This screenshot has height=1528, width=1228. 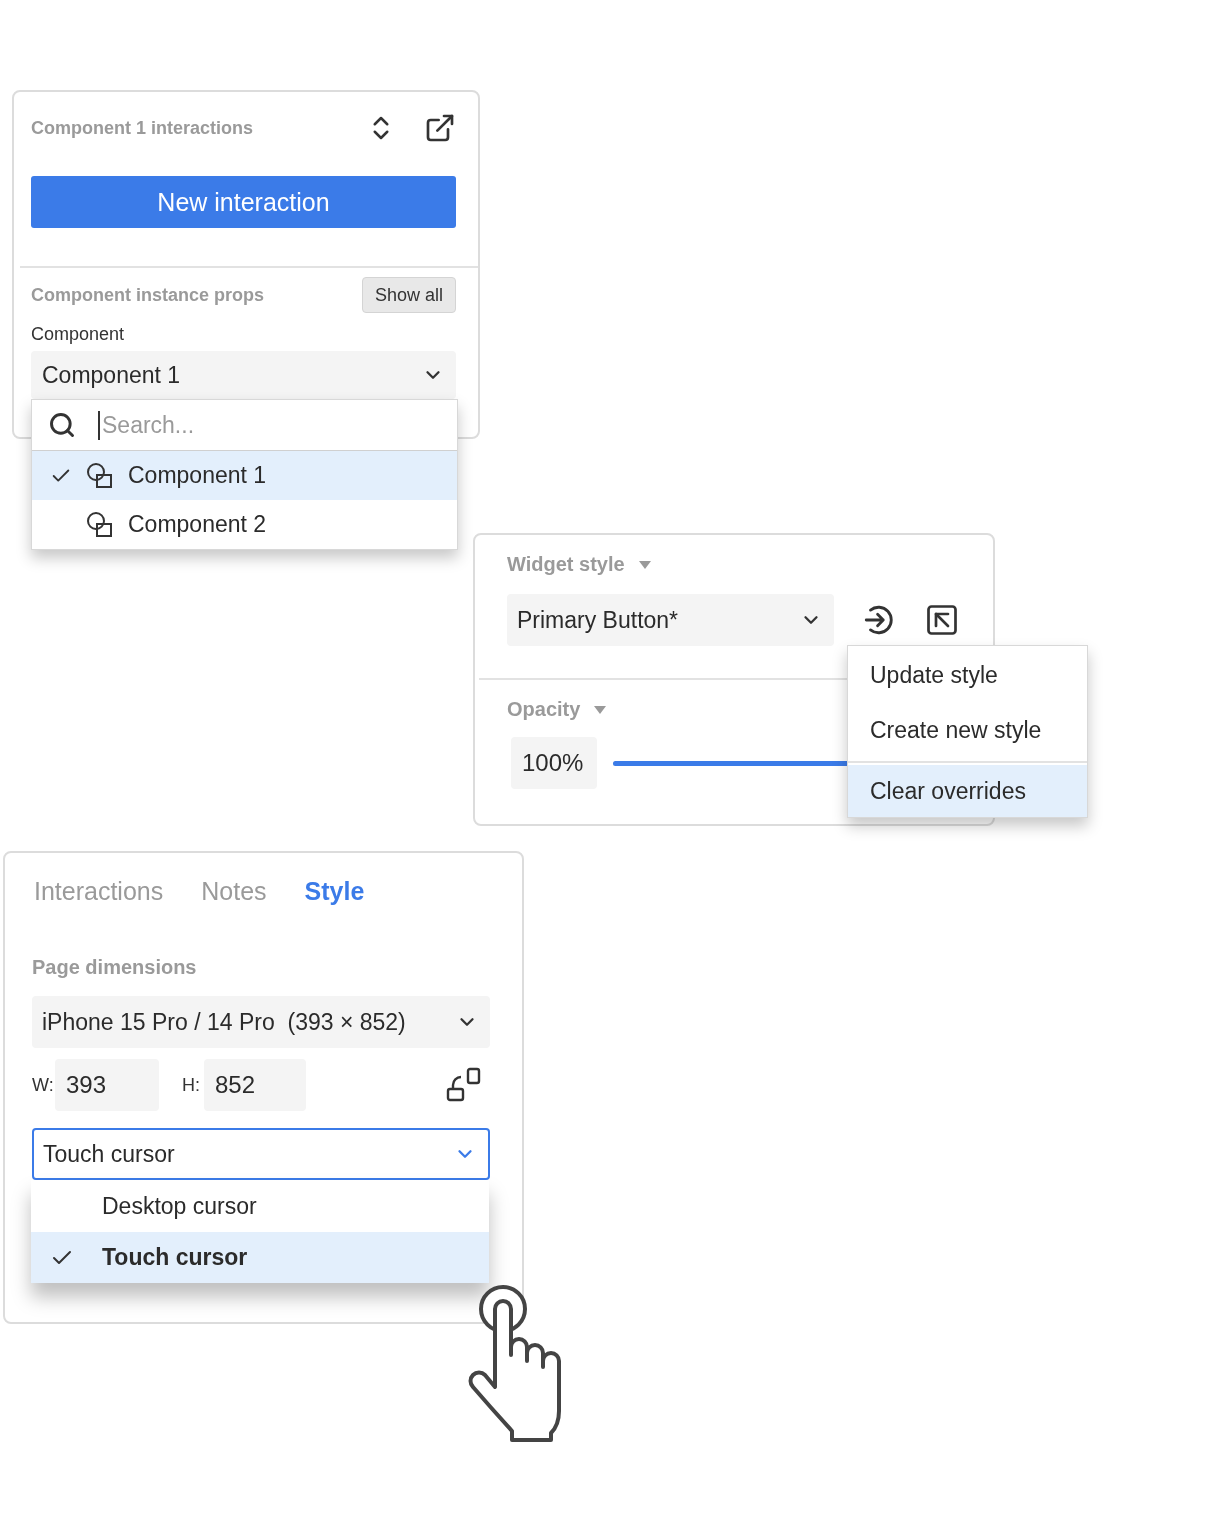 I want to click on tab: Style, so click(x=334, y=891).